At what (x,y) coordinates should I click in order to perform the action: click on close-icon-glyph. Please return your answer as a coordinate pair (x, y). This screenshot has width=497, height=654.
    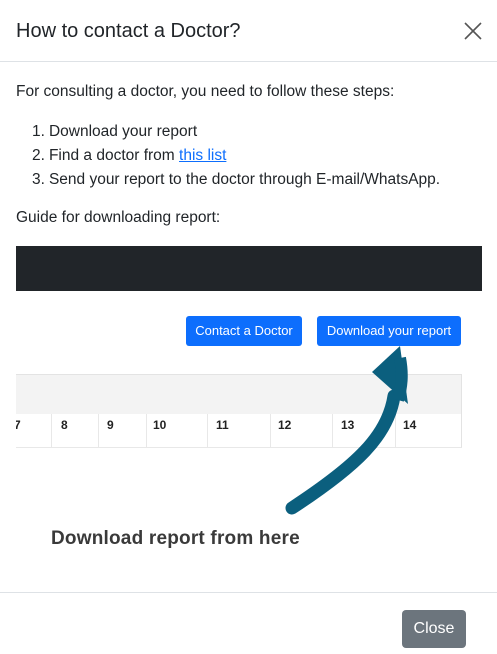
    Looking at the image, I should click on (473, 31).